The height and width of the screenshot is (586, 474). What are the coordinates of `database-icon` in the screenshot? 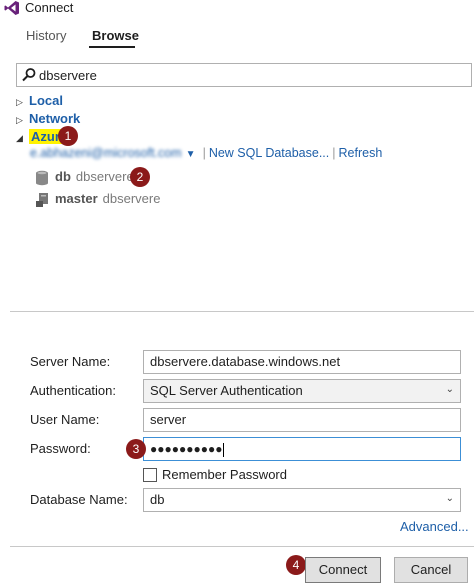 It's located at (42, 177).